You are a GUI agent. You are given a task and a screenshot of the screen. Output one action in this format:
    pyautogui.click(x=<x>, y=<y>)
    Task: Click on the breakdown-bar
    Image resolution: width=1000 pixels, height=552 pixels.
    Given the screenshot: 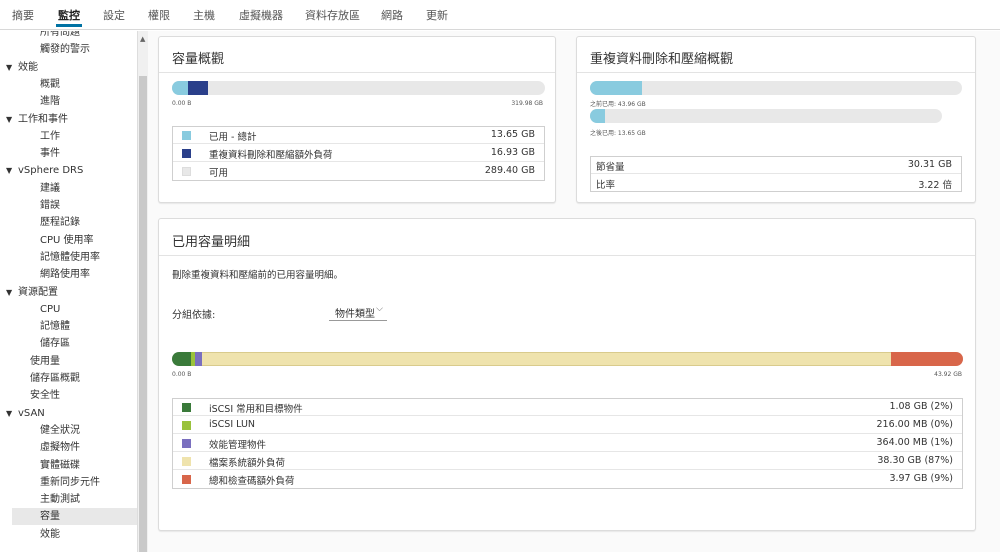 What is the action you would take?
    pyautogui.click(x=567, y=359)
    